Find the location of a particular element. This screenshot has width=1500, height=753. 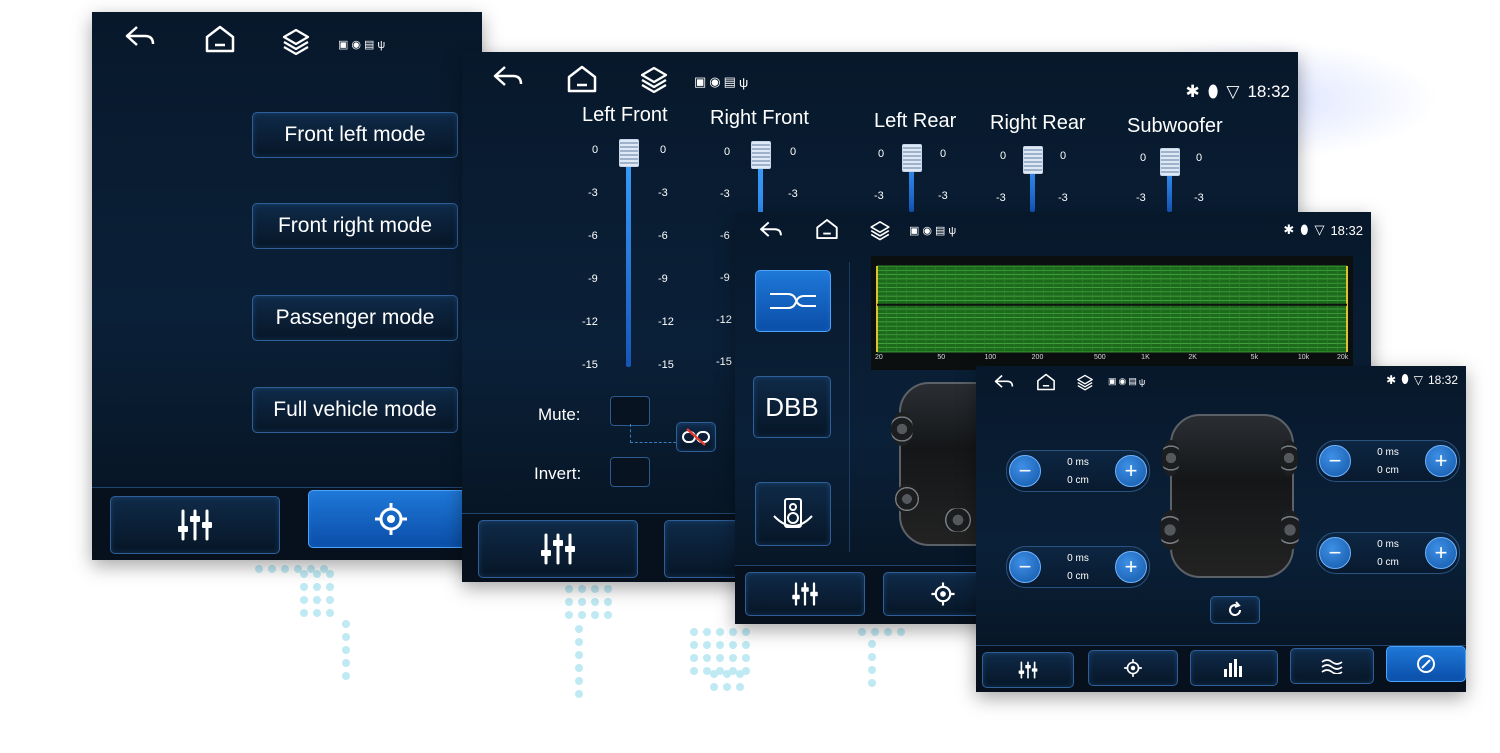

mode-button-front-left: Front left mode is located at coordinates (355, 135).